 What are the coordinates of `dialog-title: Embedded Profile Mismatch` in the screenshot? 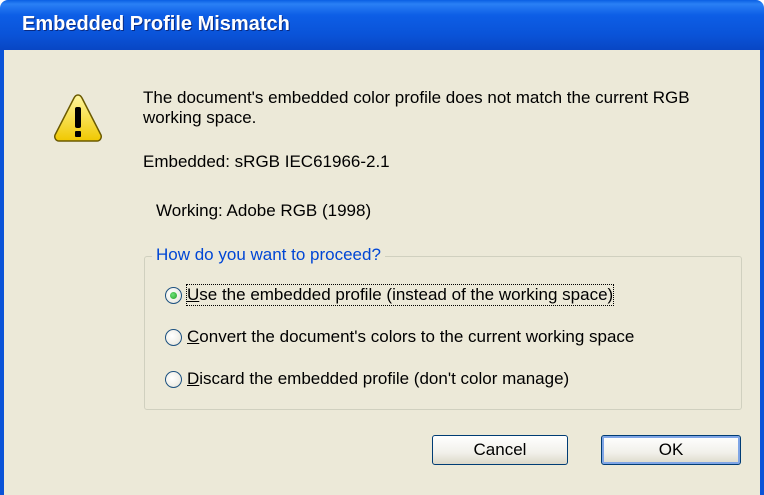 It's located at (156, 24).